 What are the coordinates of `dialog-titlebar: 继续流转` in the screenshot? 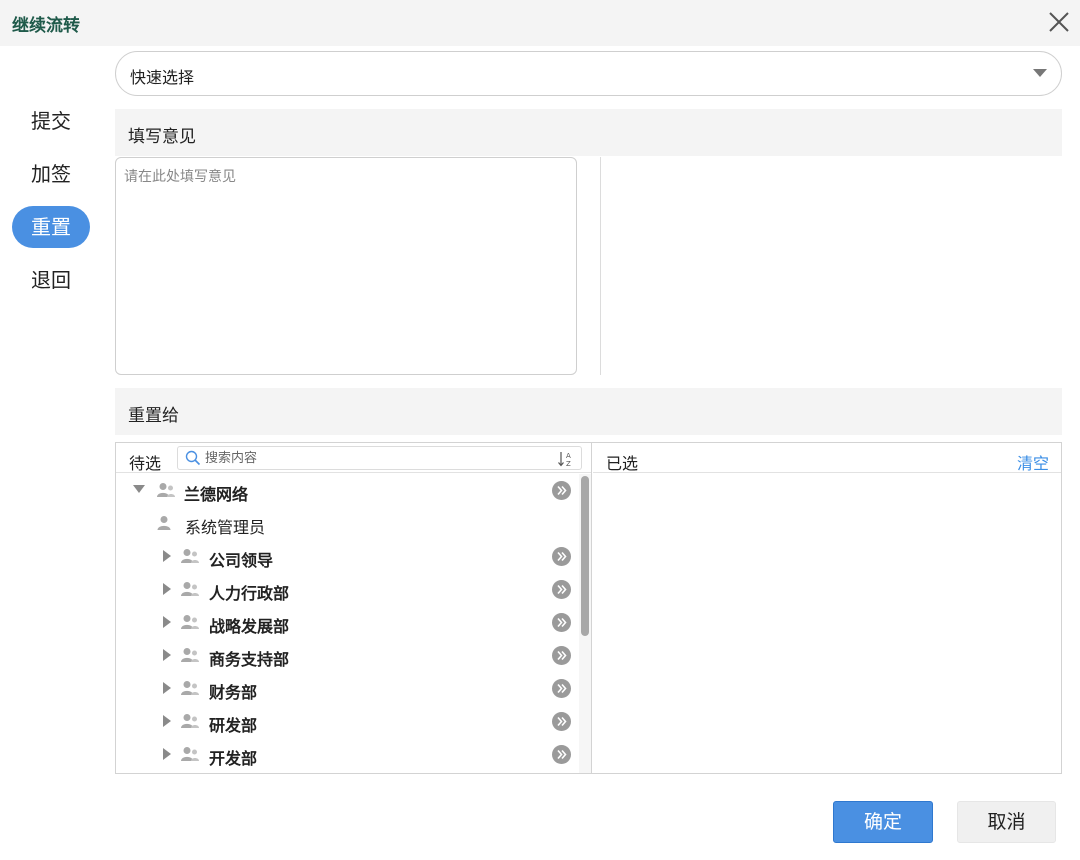 It's located at (540, 23).